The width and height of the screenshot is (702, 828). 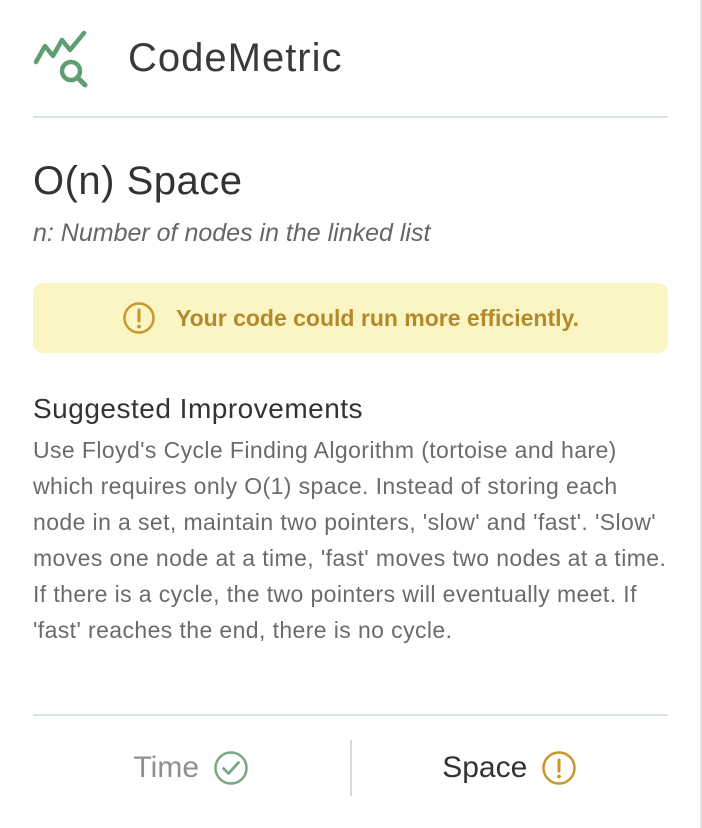 What do you see at coordinates (350, 58) in the screenshot?
I see `app-header: CodeMetric` at bounding box center [350, 58].